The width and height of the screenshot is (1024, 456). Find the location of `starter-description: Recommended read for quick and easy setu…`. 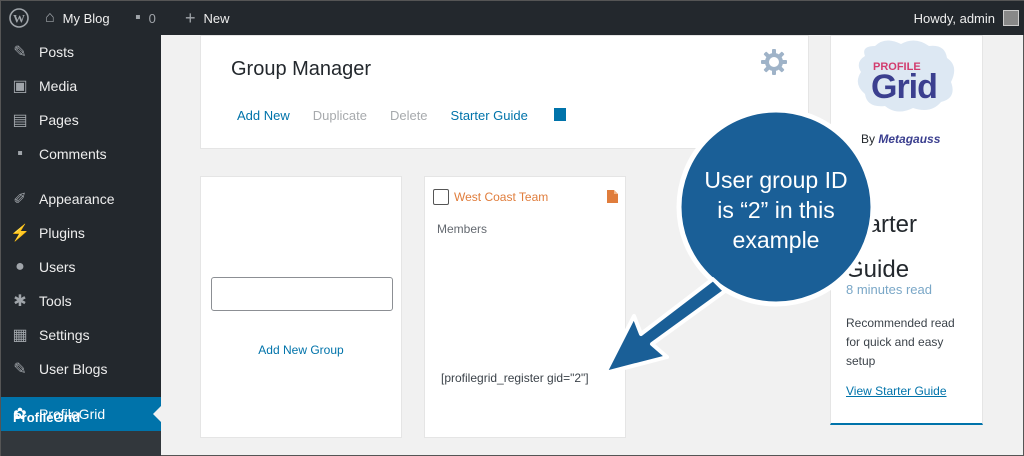

starter-description: Recommended read for quick and easy setu… is located at coordinates (900, 342).